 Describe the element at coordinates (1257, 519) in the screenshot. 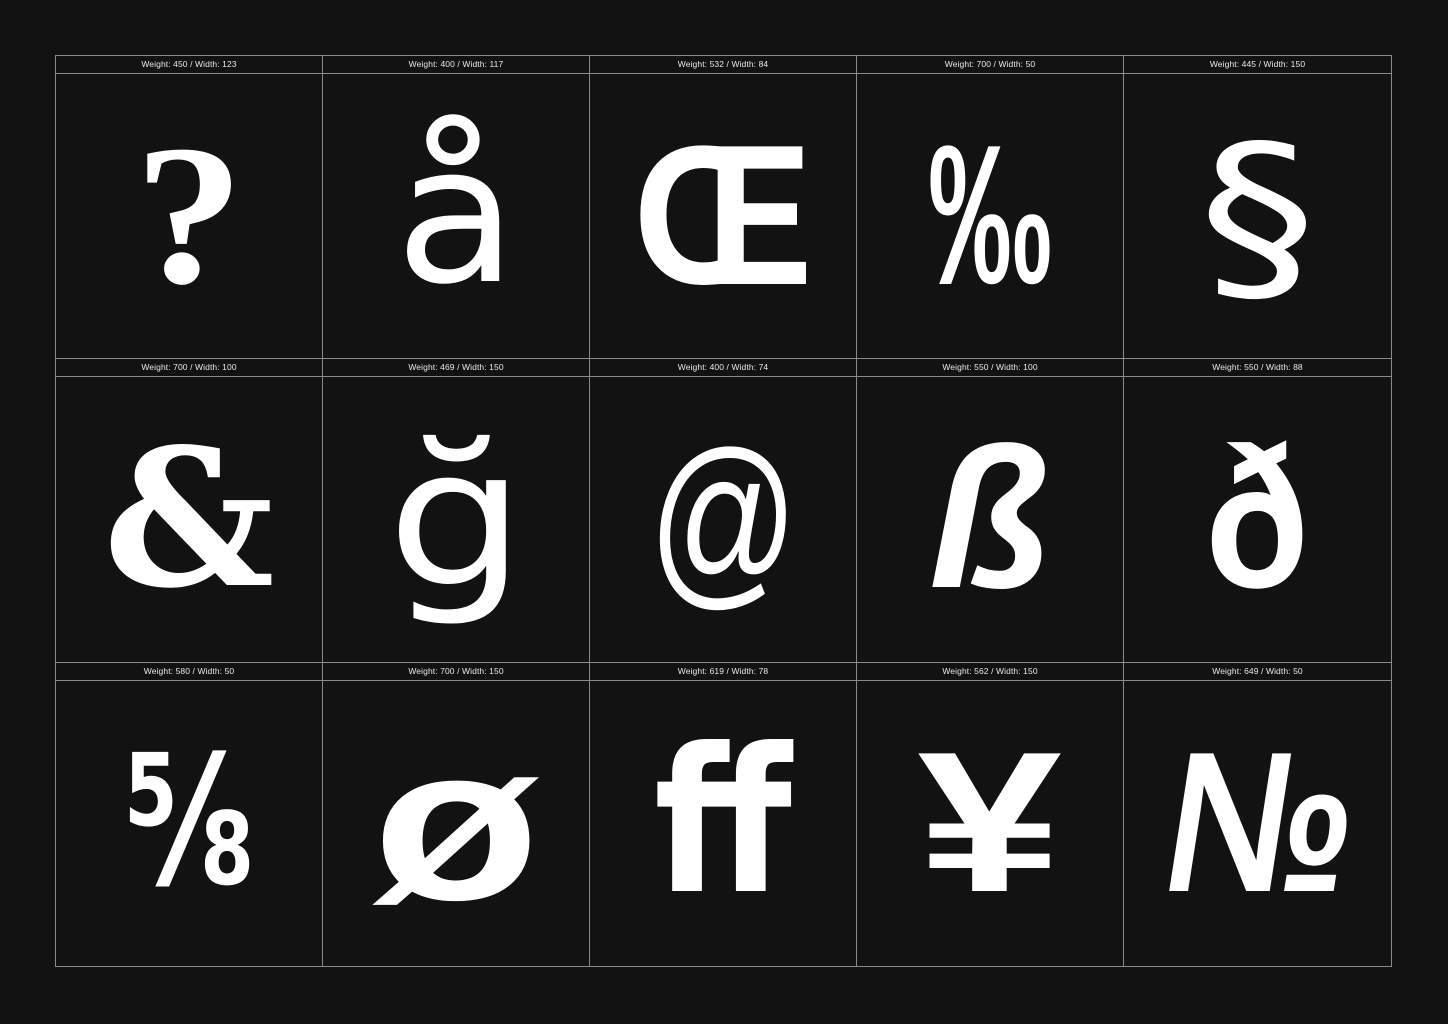

I see `specimen-glyph: ð` at that location.